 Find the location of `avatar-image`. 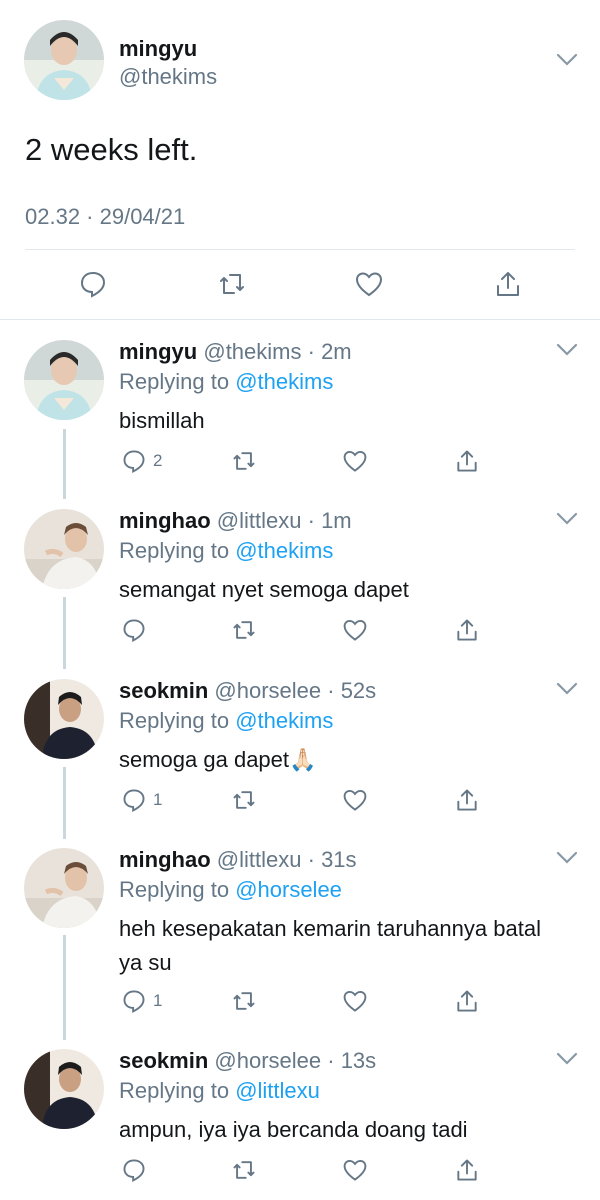

avatar-image is located at coordinates (64, 60).